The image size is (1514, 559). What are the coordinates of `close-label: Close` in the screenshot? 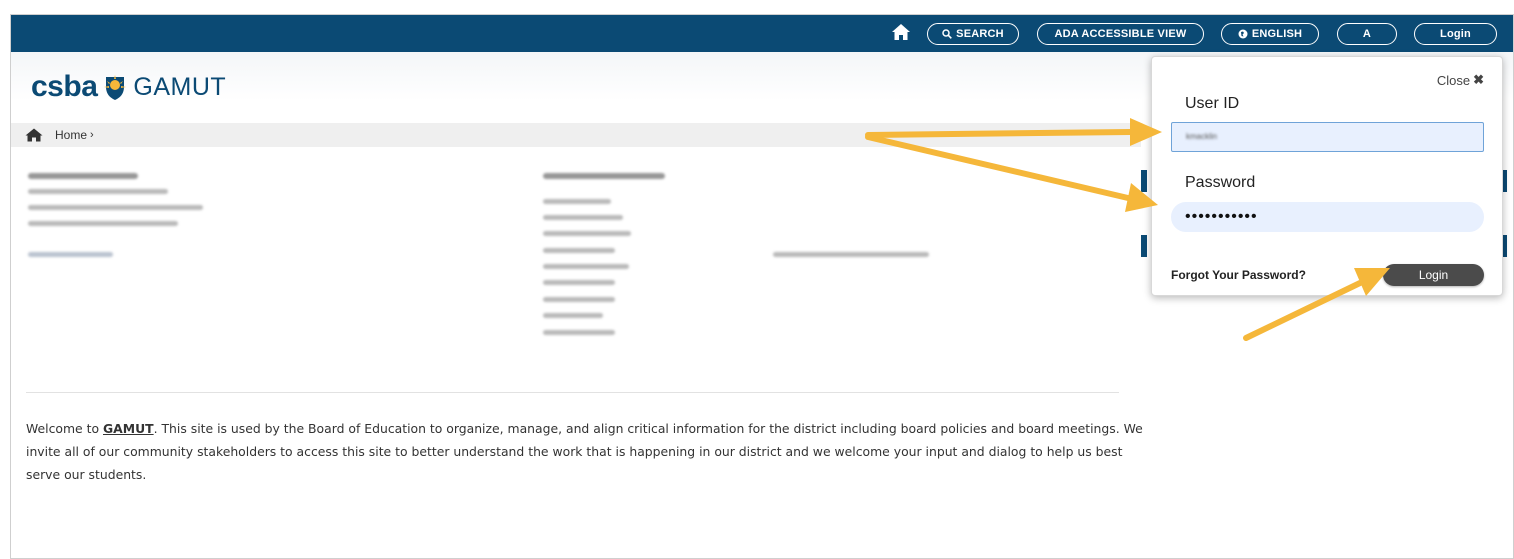 It's located at (1453, 80).